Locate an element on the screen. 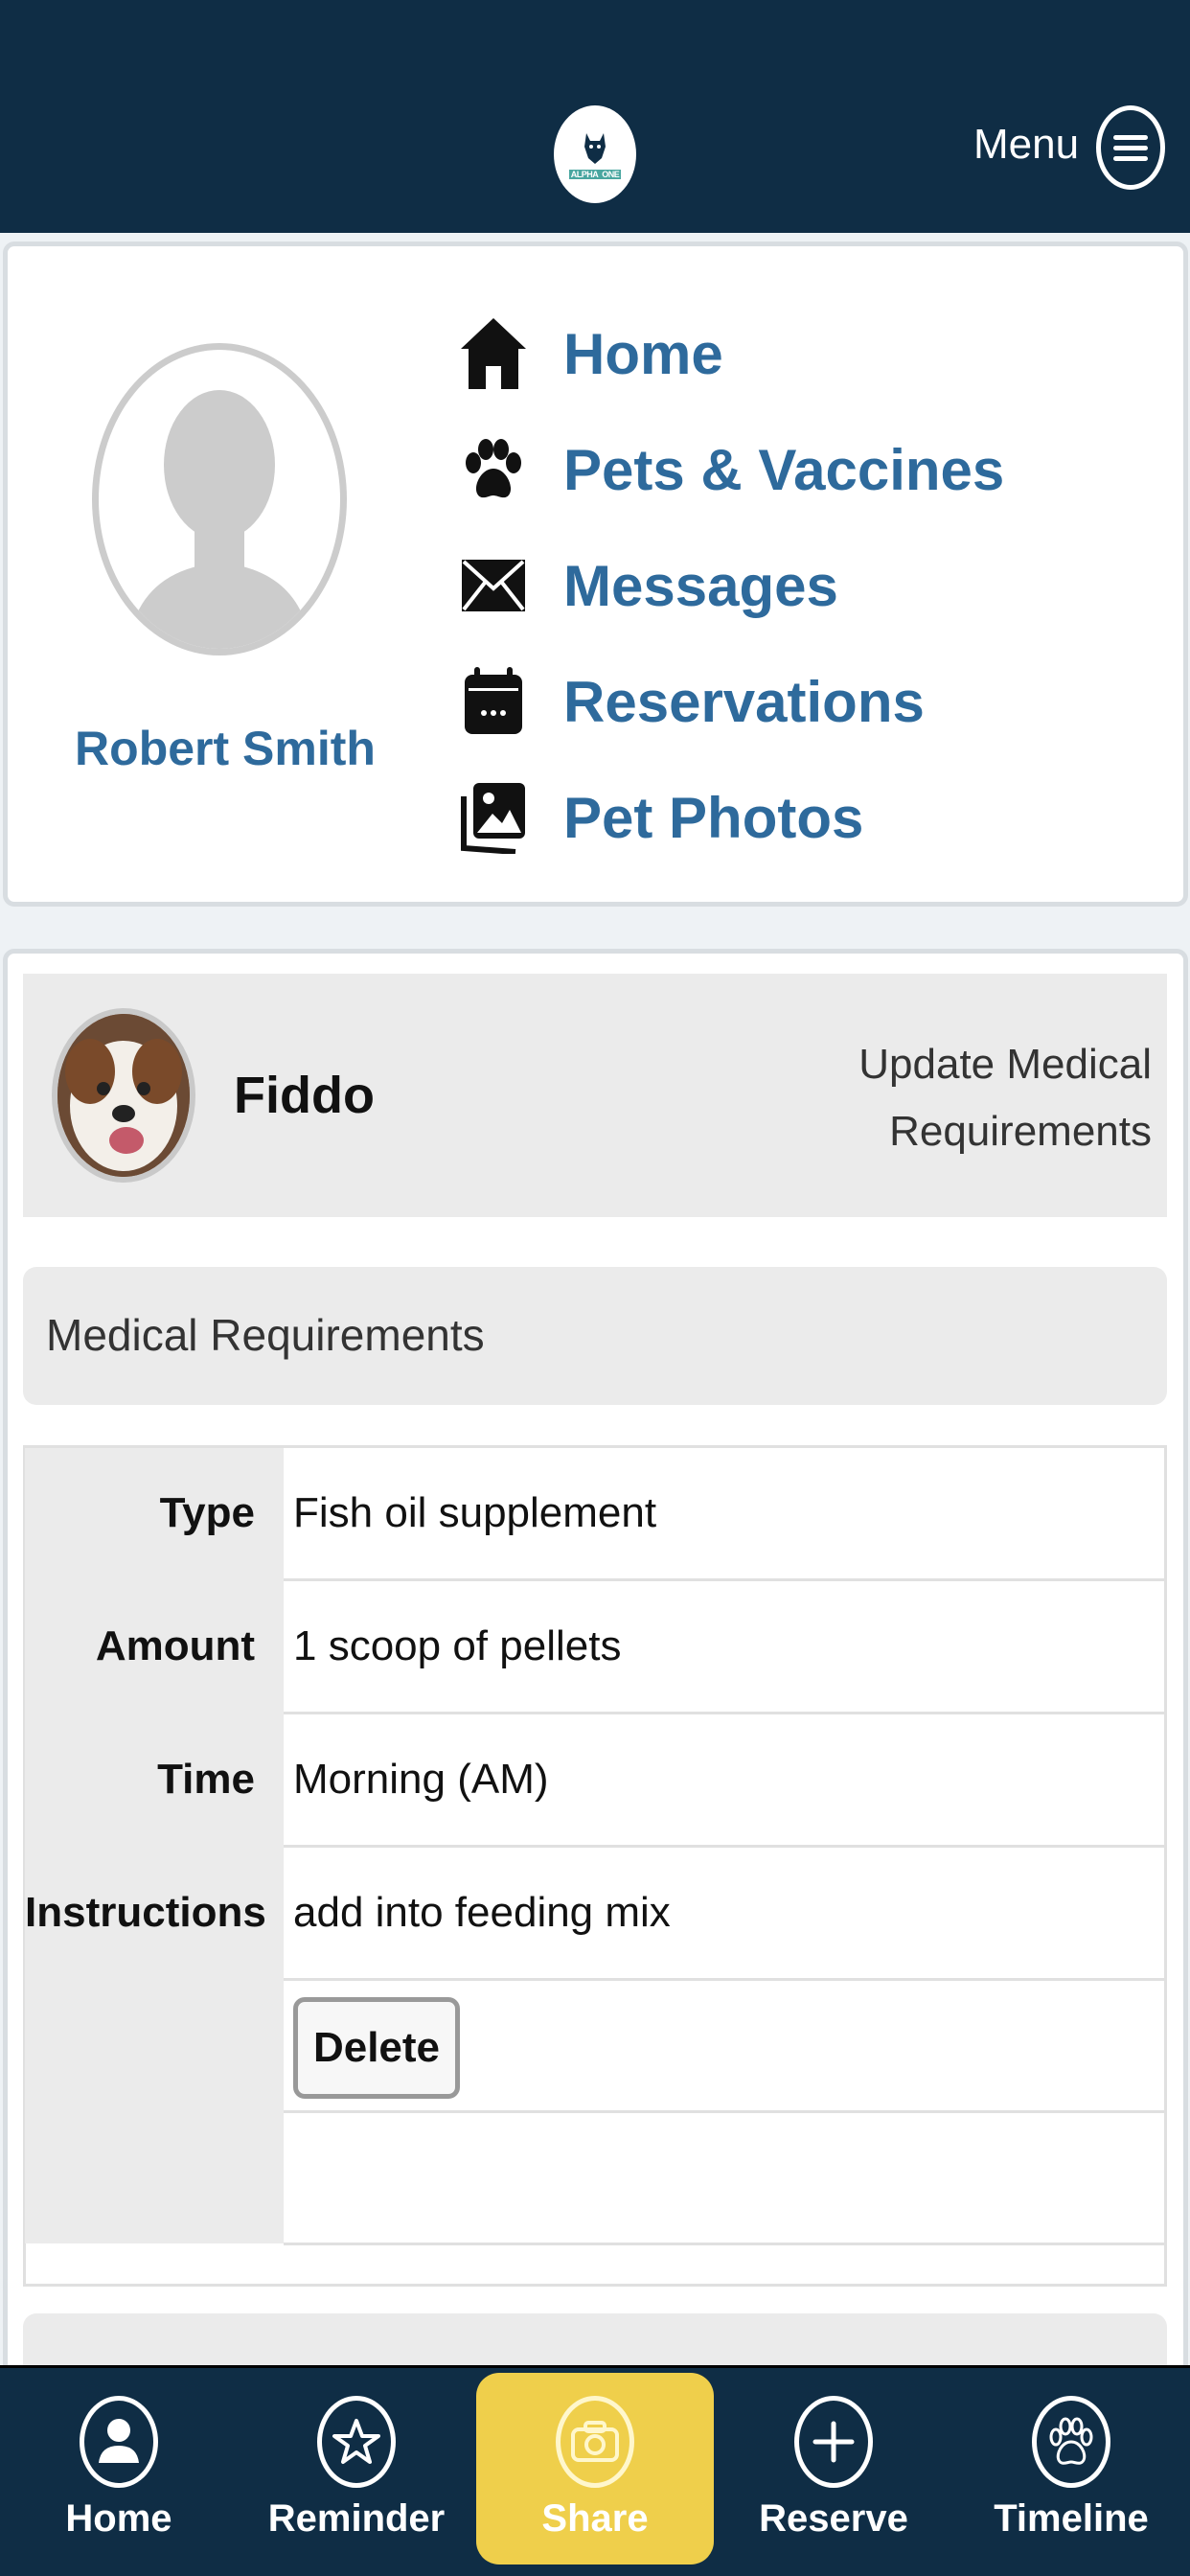 The height and width of the screenshot is (2576, 1190). nav-item-label: Messages is located at coordinates (700, 585).